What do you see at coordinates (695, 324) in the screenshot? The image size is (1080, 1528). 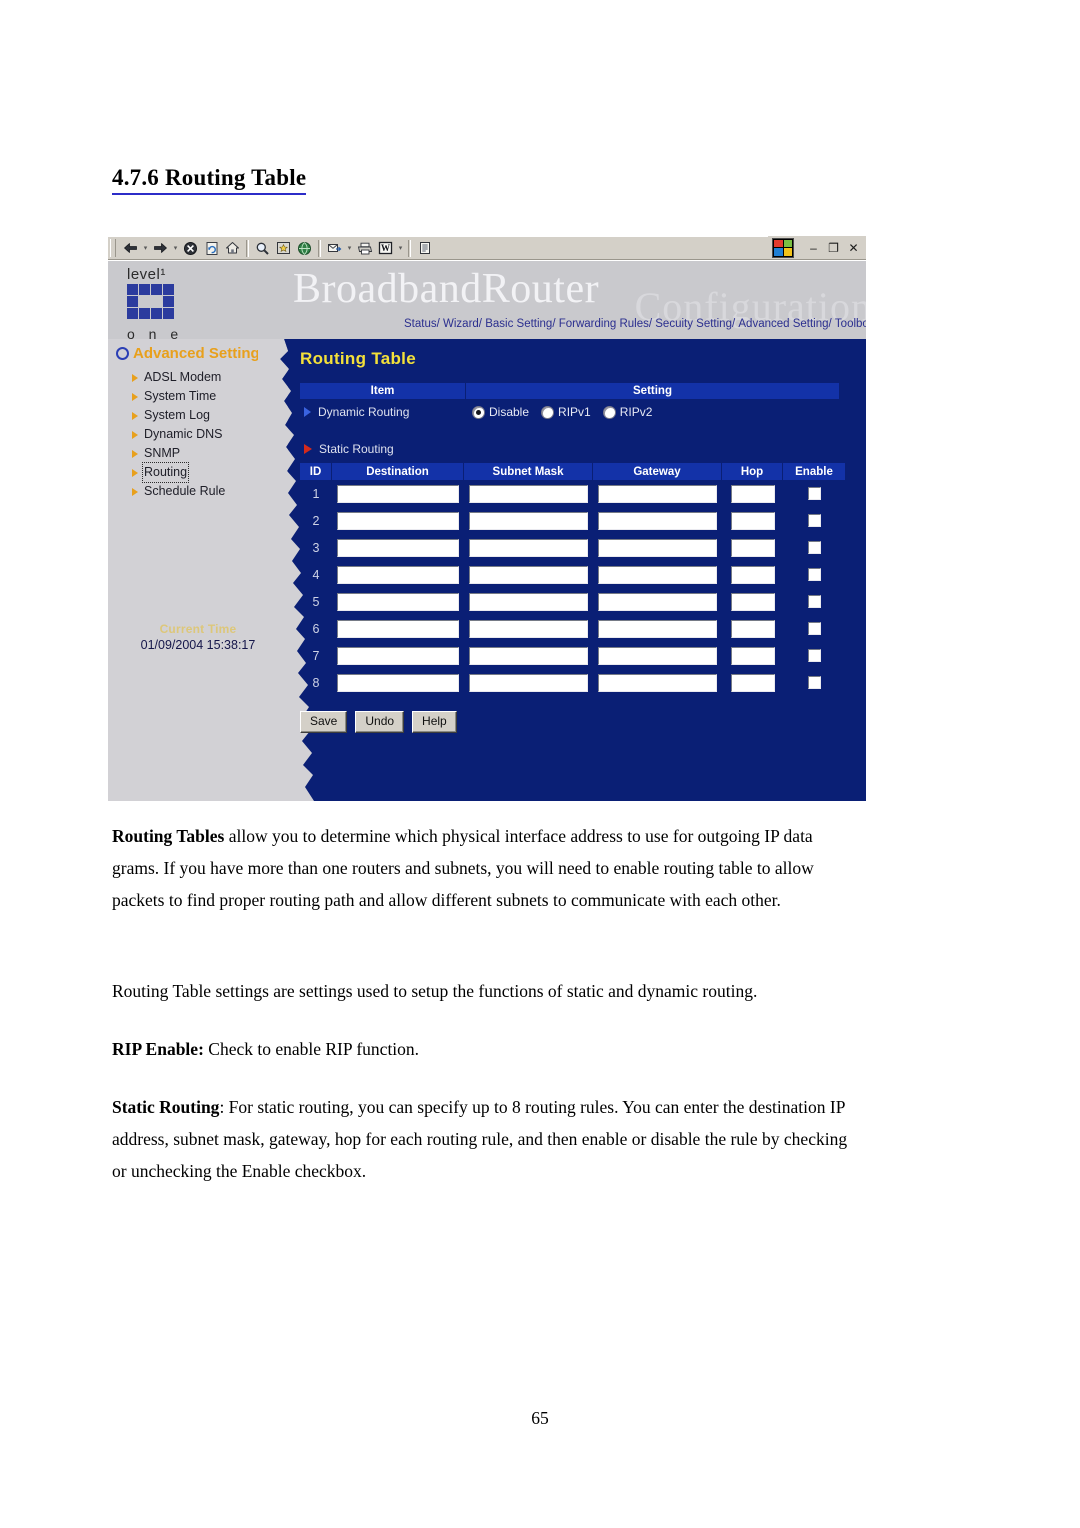 I see `nav-link-security-setting: Secuity Setting/` at bounding box center [695, 324].